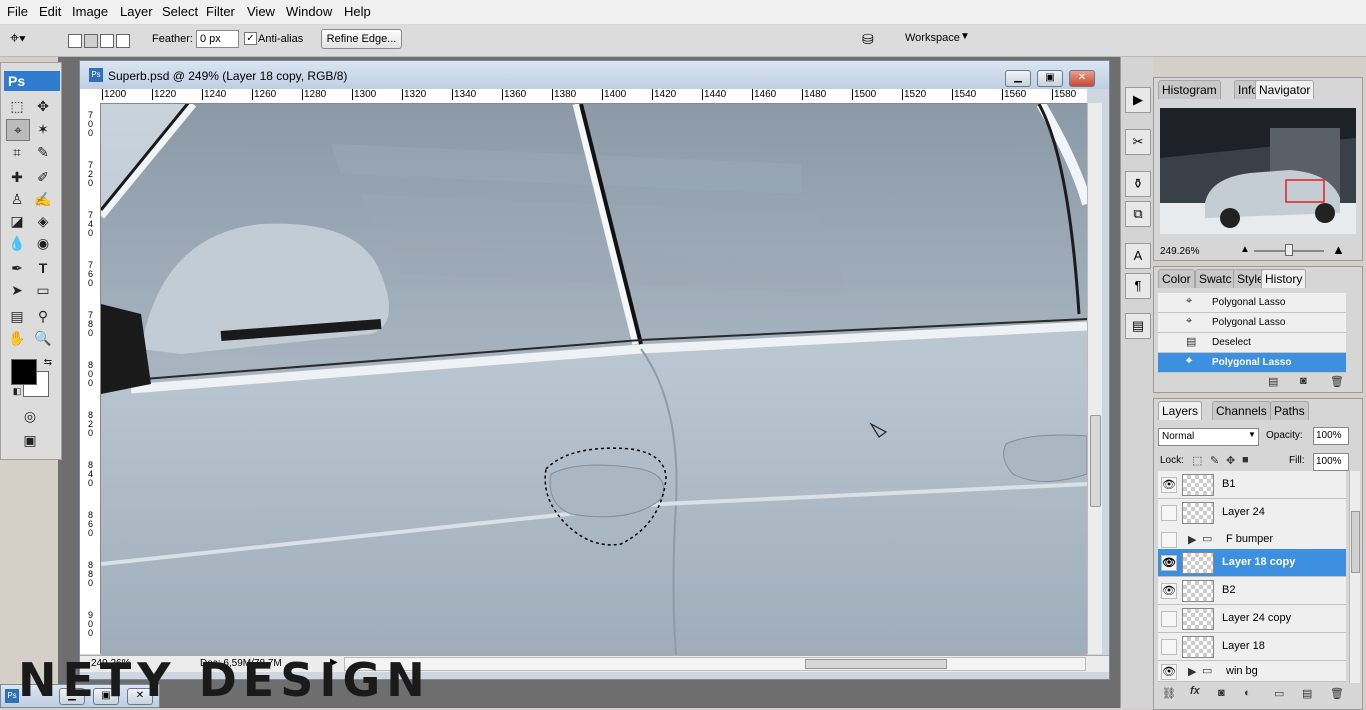 This screenshot has width=1366, height=710. What do you see at coordinates (1138, 214) in the screenshot?
I see `clone-source-icon: ⧉` at bounding box center [1138, 214].